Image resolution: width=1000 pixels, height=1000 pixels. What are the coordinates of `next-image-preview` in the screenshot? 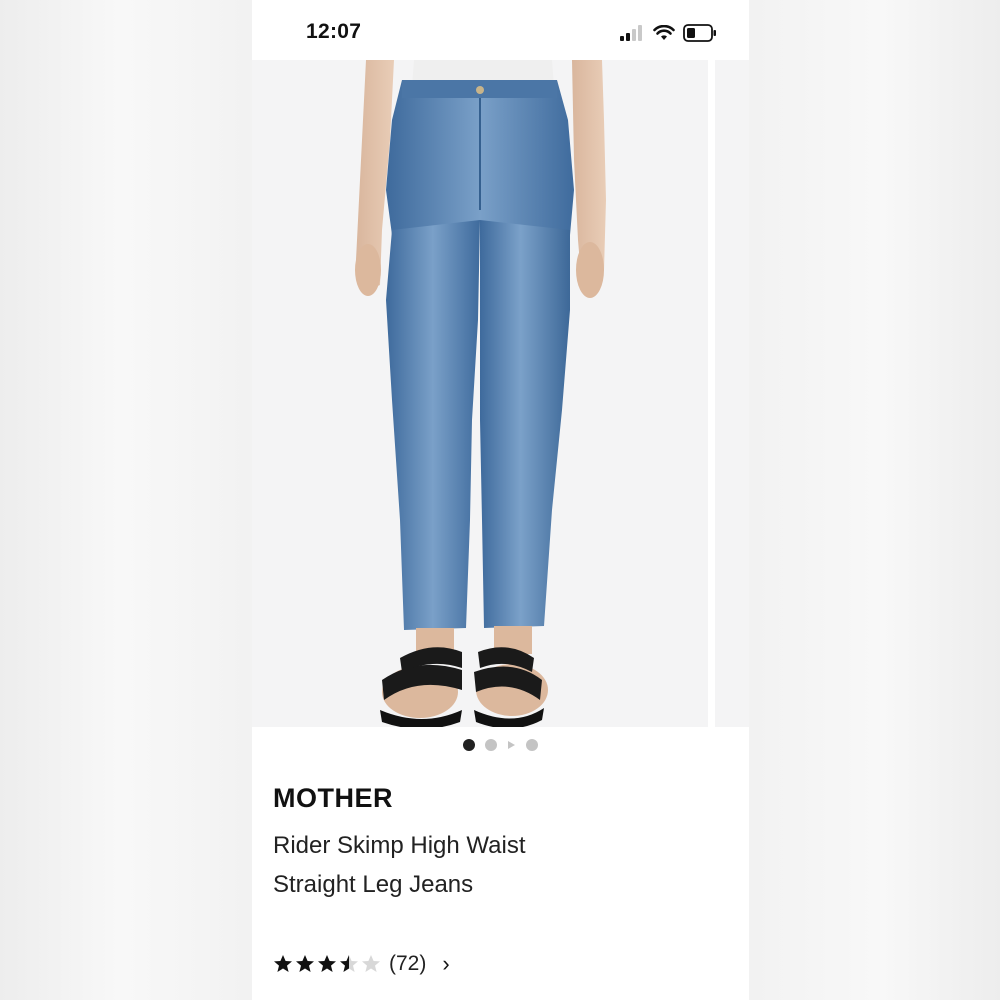 It's located at (732, 393).